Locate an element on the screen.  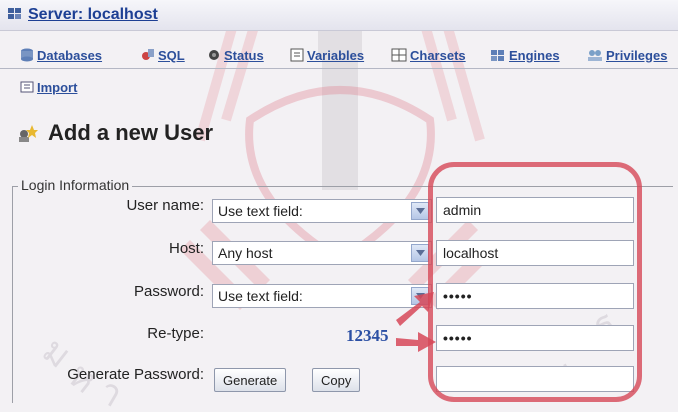
tab-databases: Databases is located at coordinates (61, 55).